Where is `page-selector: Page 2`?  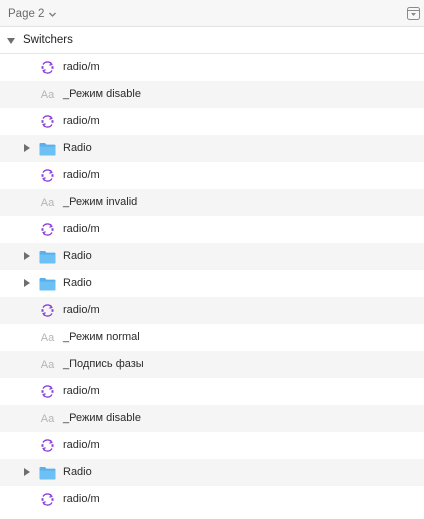 page-selector: Page 2 is located at coordinates (32, 14).